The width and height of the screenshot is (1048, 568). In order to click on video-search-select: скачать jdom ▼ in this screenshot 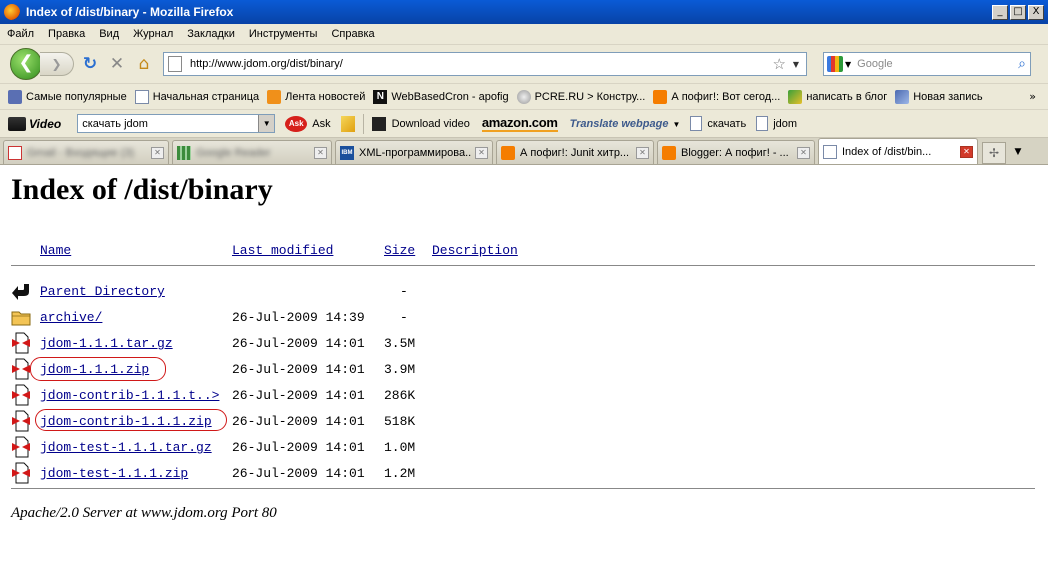, I will do `click(176, 123)`.